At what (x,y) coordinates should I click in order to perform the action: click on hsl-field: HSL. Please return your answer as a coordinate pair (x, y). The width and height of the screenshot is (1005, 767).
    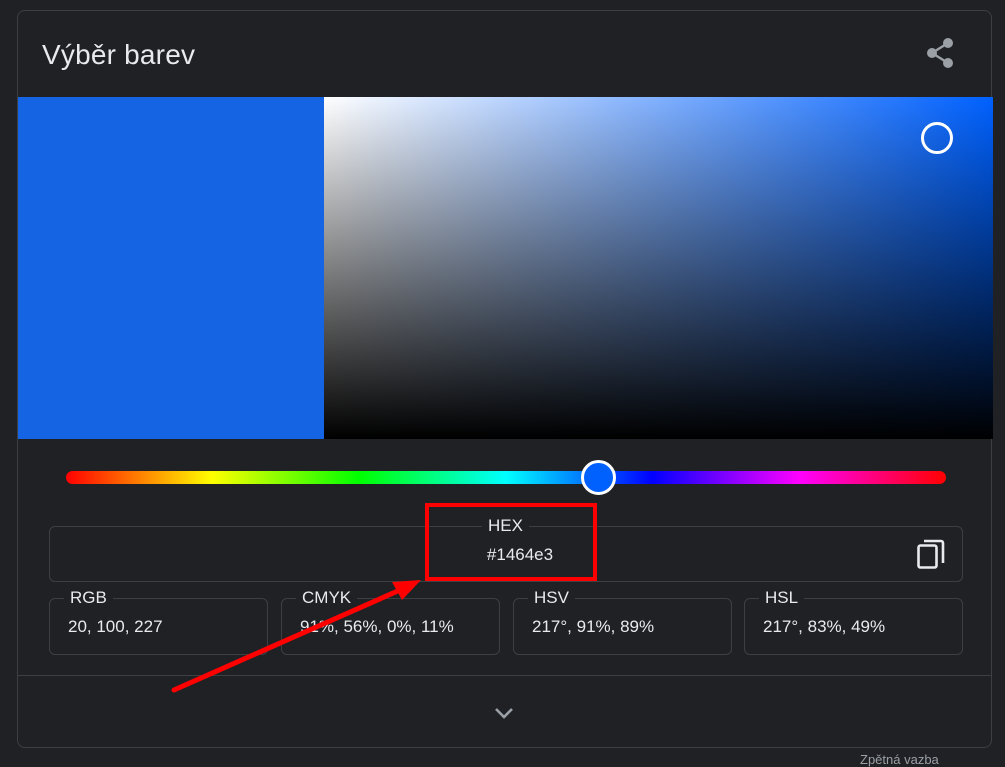
    Looking at the image, I should click on (853, 621).